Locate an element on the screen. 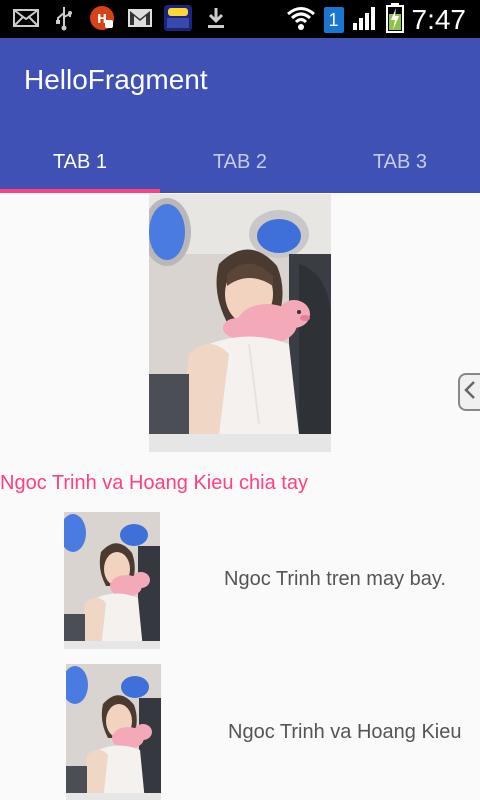 This screenshot has height=800, width=480. mail-icon is located at coordinates (26, 18).